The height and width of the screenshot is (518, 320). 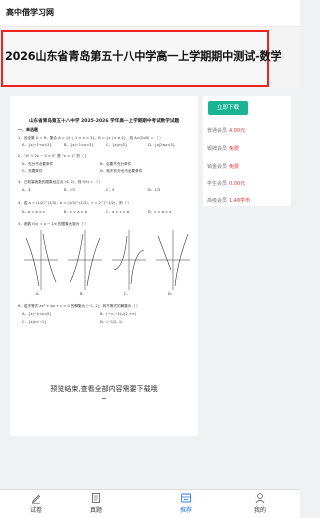 I want to click on option: B．c > a > b, so click(x=76, y=212).